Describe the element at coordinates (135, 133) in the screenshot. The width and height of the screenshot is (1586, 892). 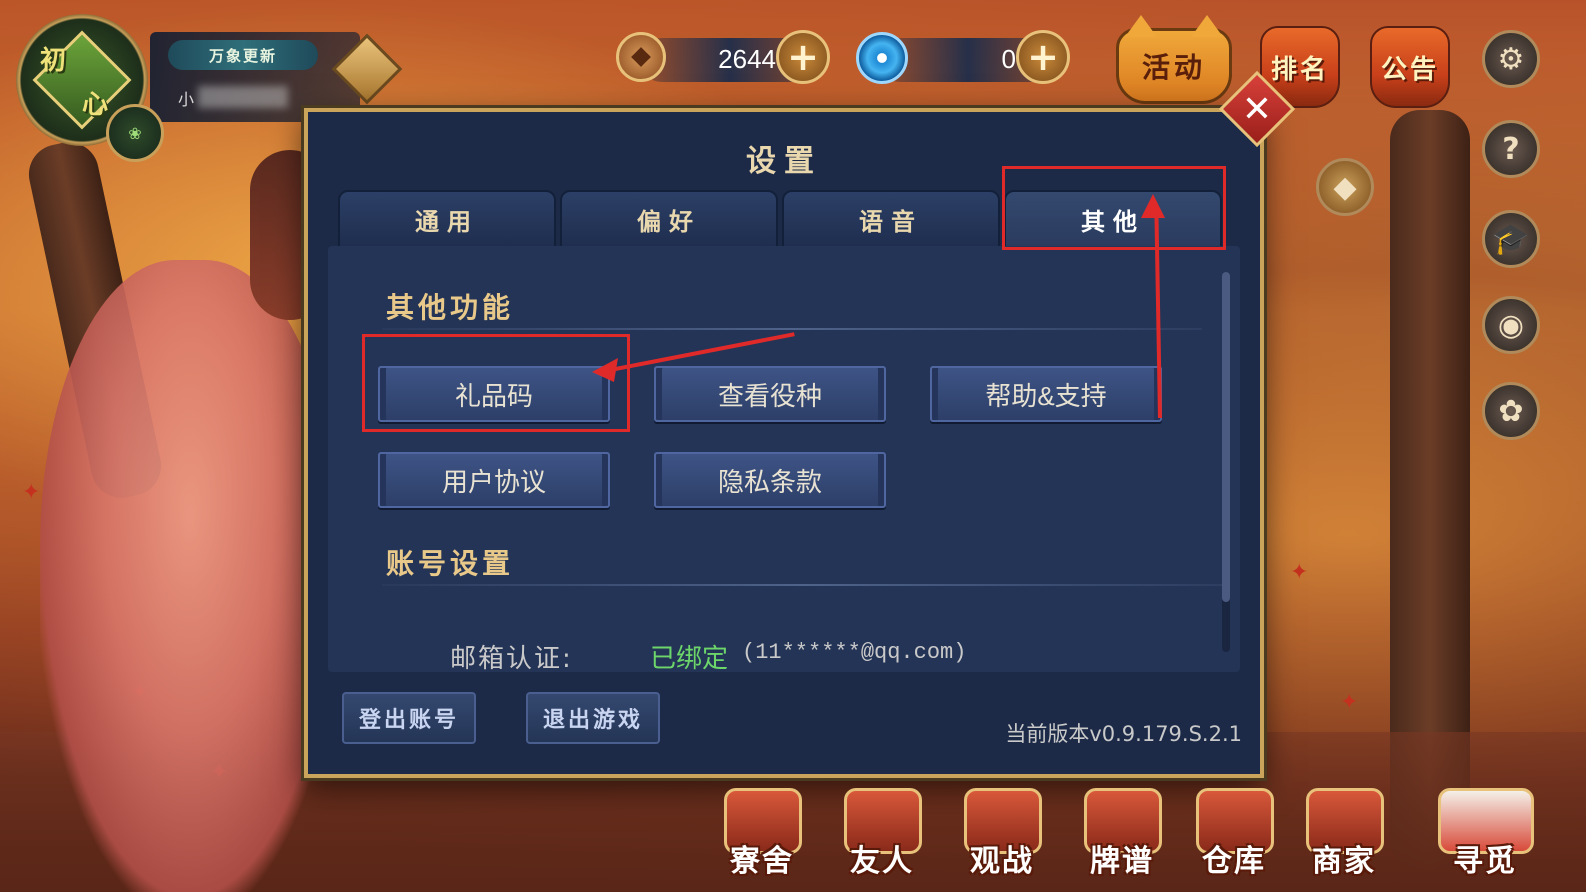
I see `bamboo-badge-icon: ❀` at that location.